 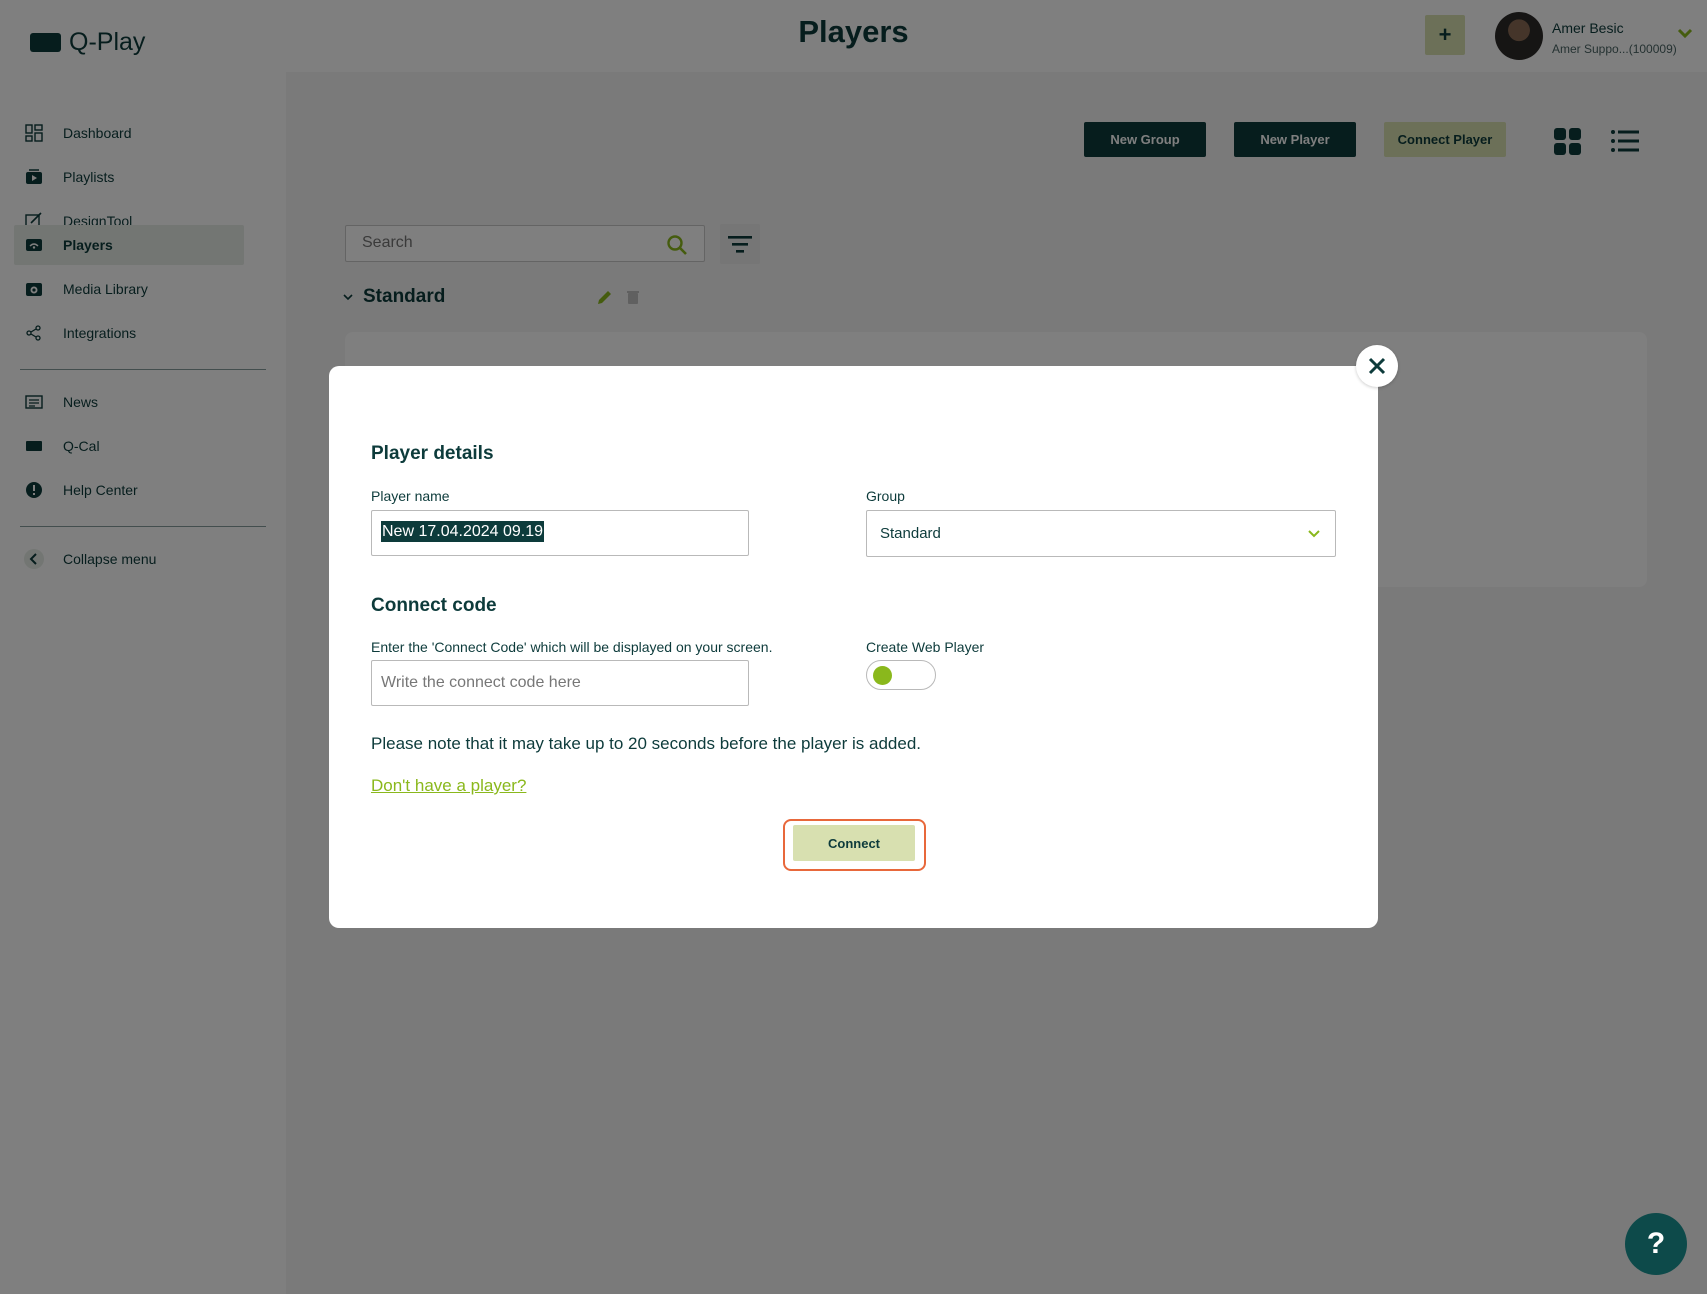 What do you see at coordinates (1656, 1244) in the screenshot?
I see `help-button: ?` at bounding box center [1656, 1244].